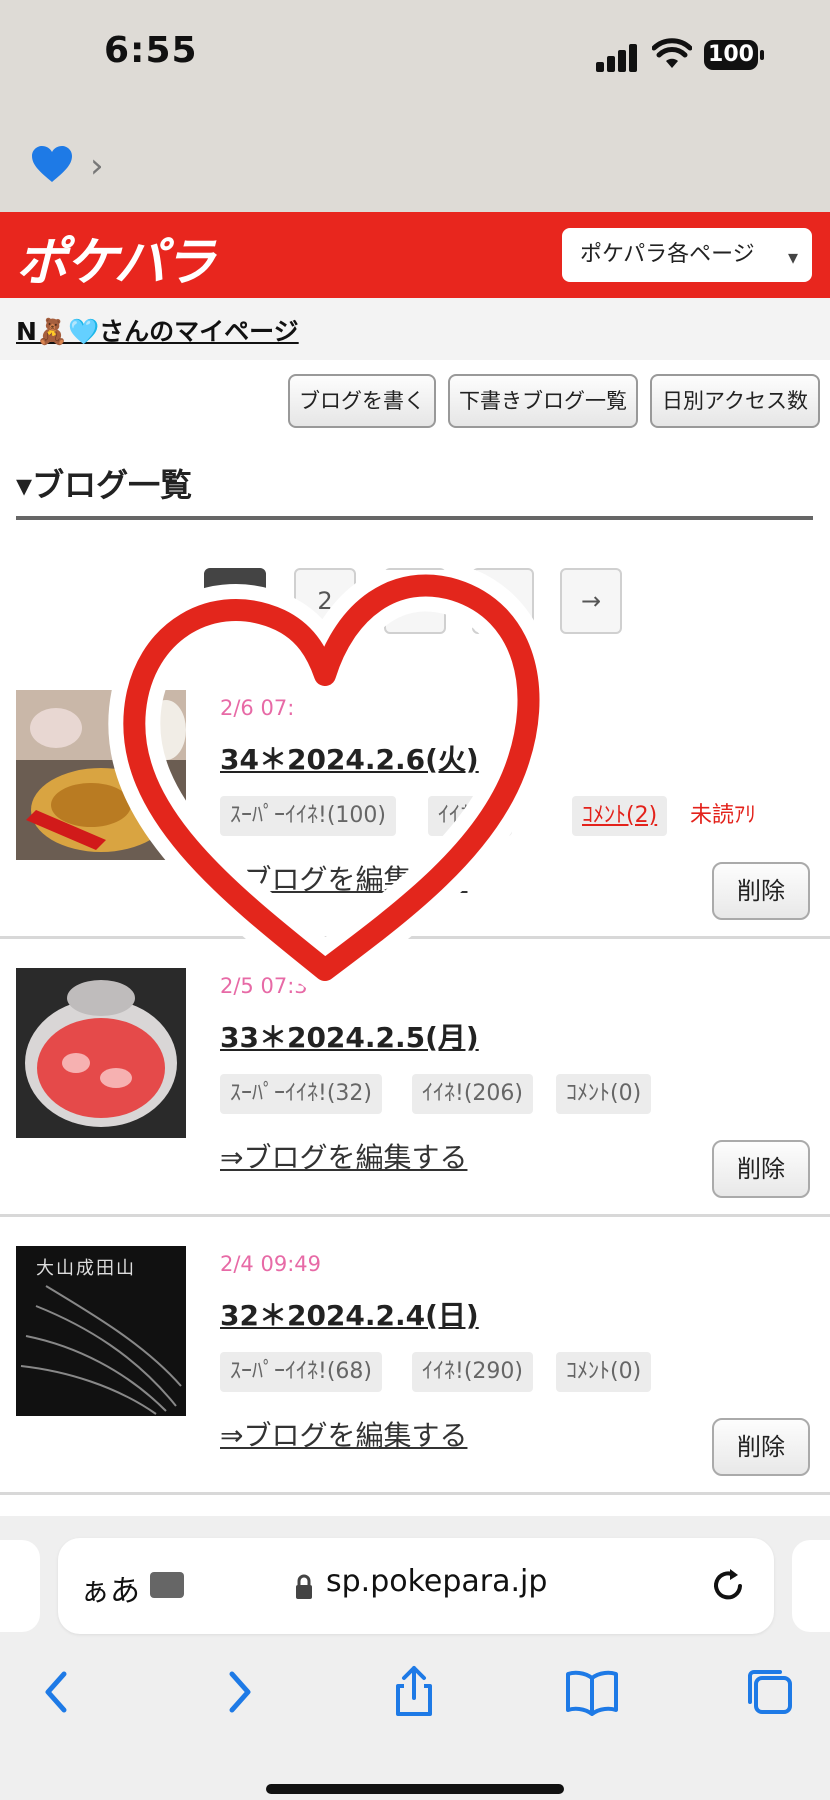 The height and width of the screenshot is (1800, 830). What do you see at coordinates (101, 1350) in the screenshot?
I see `thumbnail-art` at bounding box center [101, 1350].